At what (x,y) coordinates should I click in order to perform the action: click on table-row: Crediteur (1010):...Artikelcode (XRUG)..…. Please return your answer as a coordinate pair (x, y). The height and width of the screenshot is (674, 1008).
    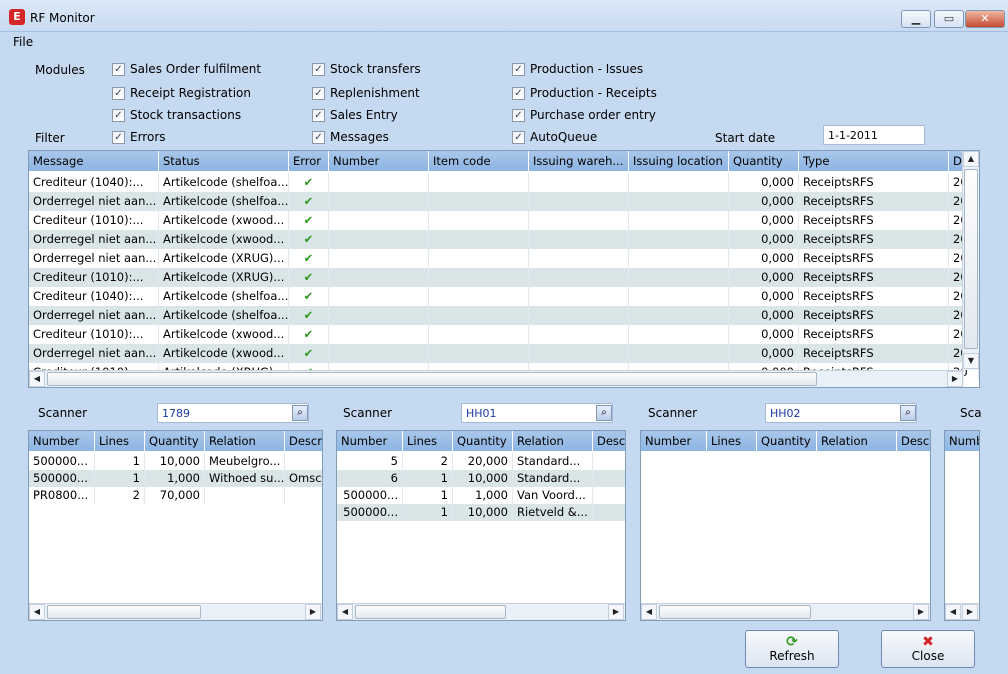
    Looking at the image, I should click on (504, 277).